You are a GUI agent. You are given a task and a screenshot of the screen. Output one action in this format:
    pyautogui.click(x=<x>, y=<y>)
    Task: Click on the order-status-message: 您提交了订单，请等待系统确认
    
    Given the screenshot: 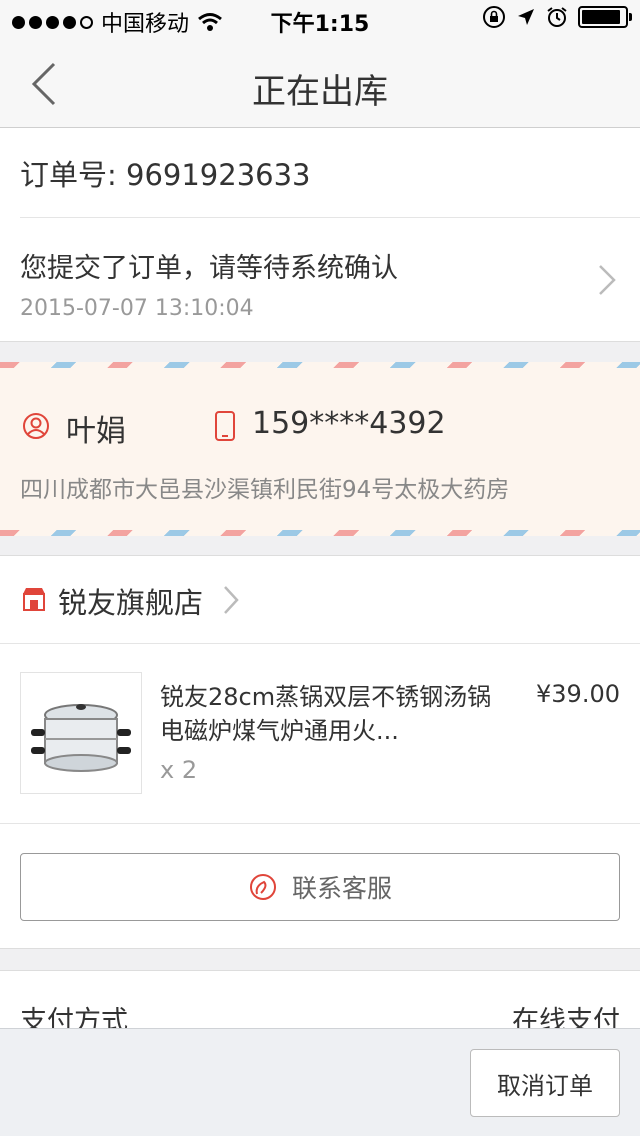 What is the action you would take?
    pyautogui.click(x=209, y=268)
    